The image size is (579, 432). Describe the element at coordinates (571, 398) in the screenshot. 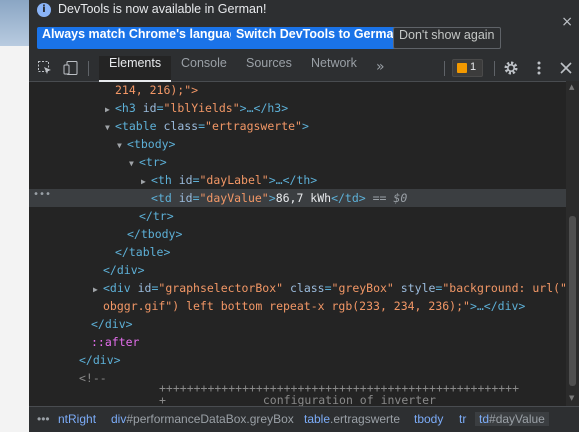

I see `scroll-down-icon: ▼` at that location.